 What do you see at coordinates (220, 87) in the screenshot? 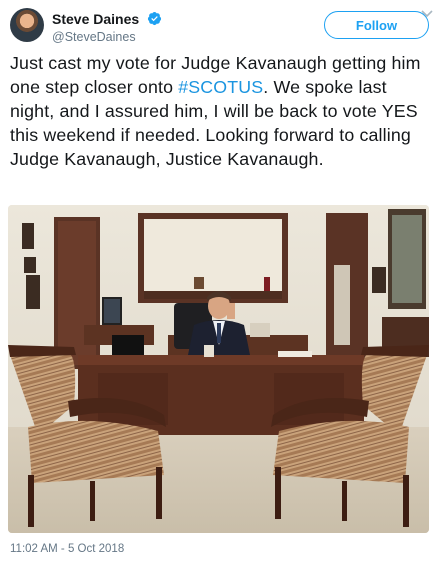
I see `hashtag-link: #SCOTUS` at bounding box center [220, 87].